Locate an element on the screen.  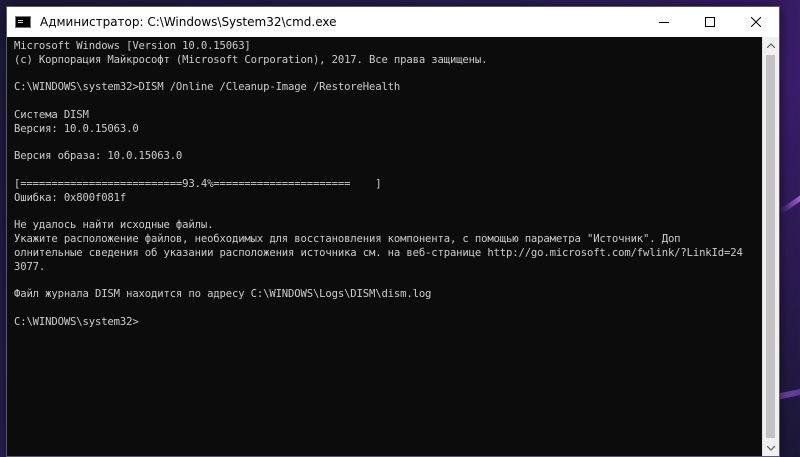
console-line: Microsoft Windows [Version 10.0.15063] is located at coordinates (132, 46).